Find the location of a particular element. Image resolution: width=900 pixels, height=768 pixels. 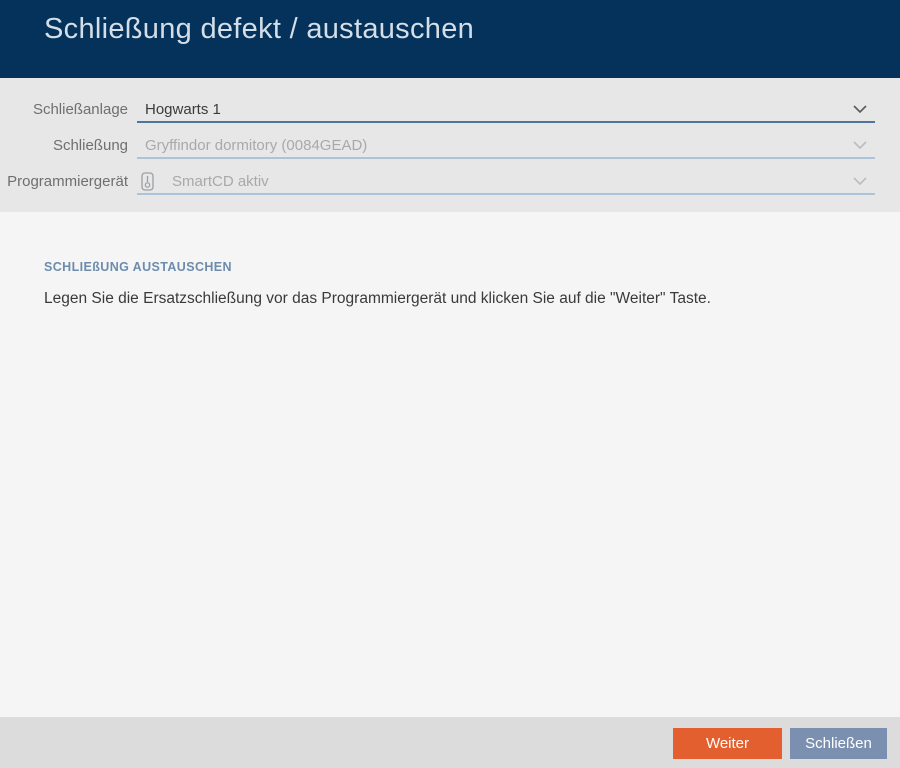

programmer-dropdown: SmartCD aktiv is located at coordinates (506, 182).